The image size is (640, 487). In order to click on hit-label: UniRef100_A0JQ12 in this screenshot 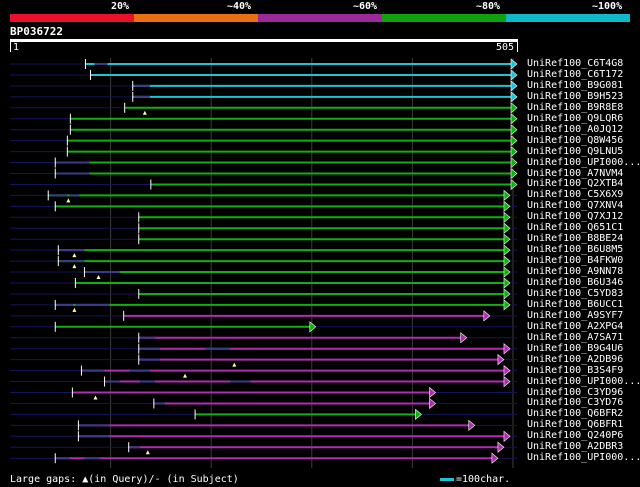, I will do `click(575, 129)`.